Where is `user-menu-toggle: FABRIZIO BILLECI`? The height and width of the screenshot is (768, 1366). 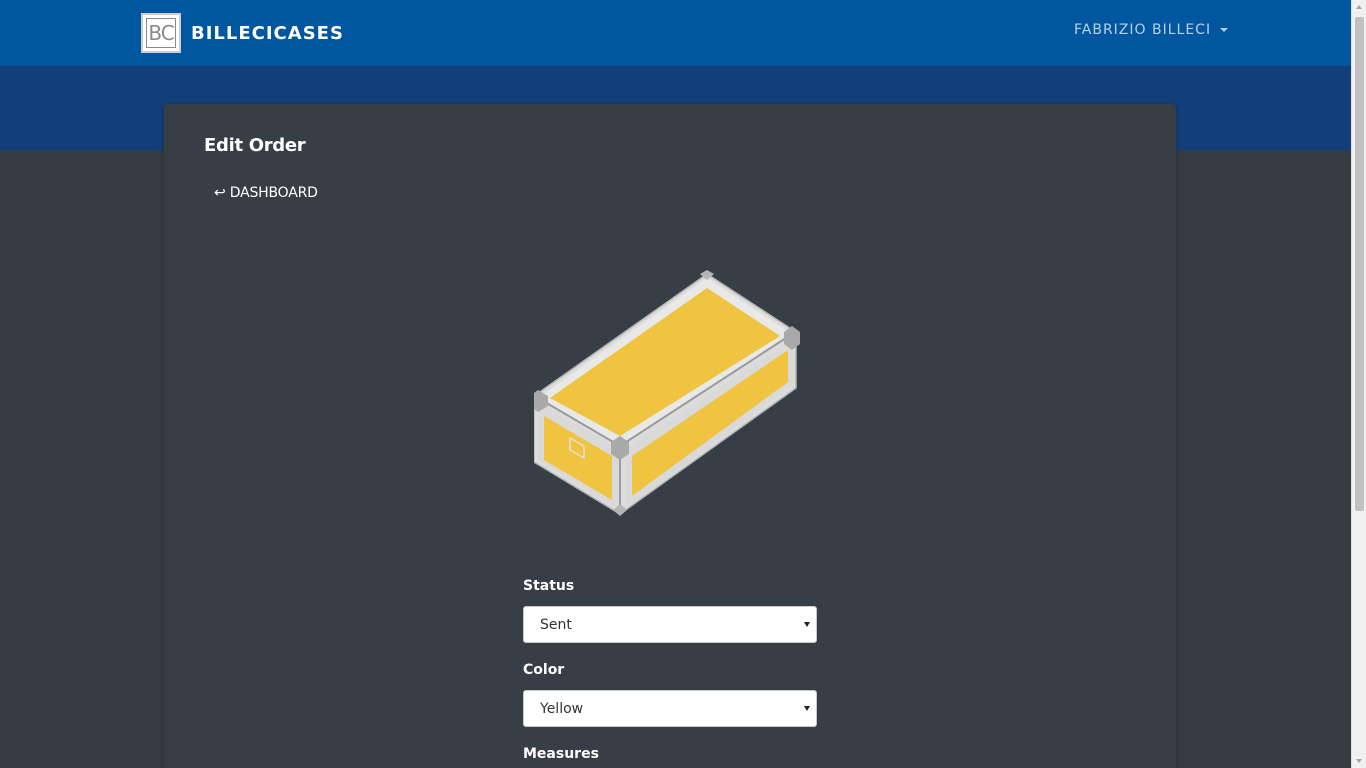
user-menu-toggle: FABRIZIO BILLECI is located at coordinates (1151, 30).